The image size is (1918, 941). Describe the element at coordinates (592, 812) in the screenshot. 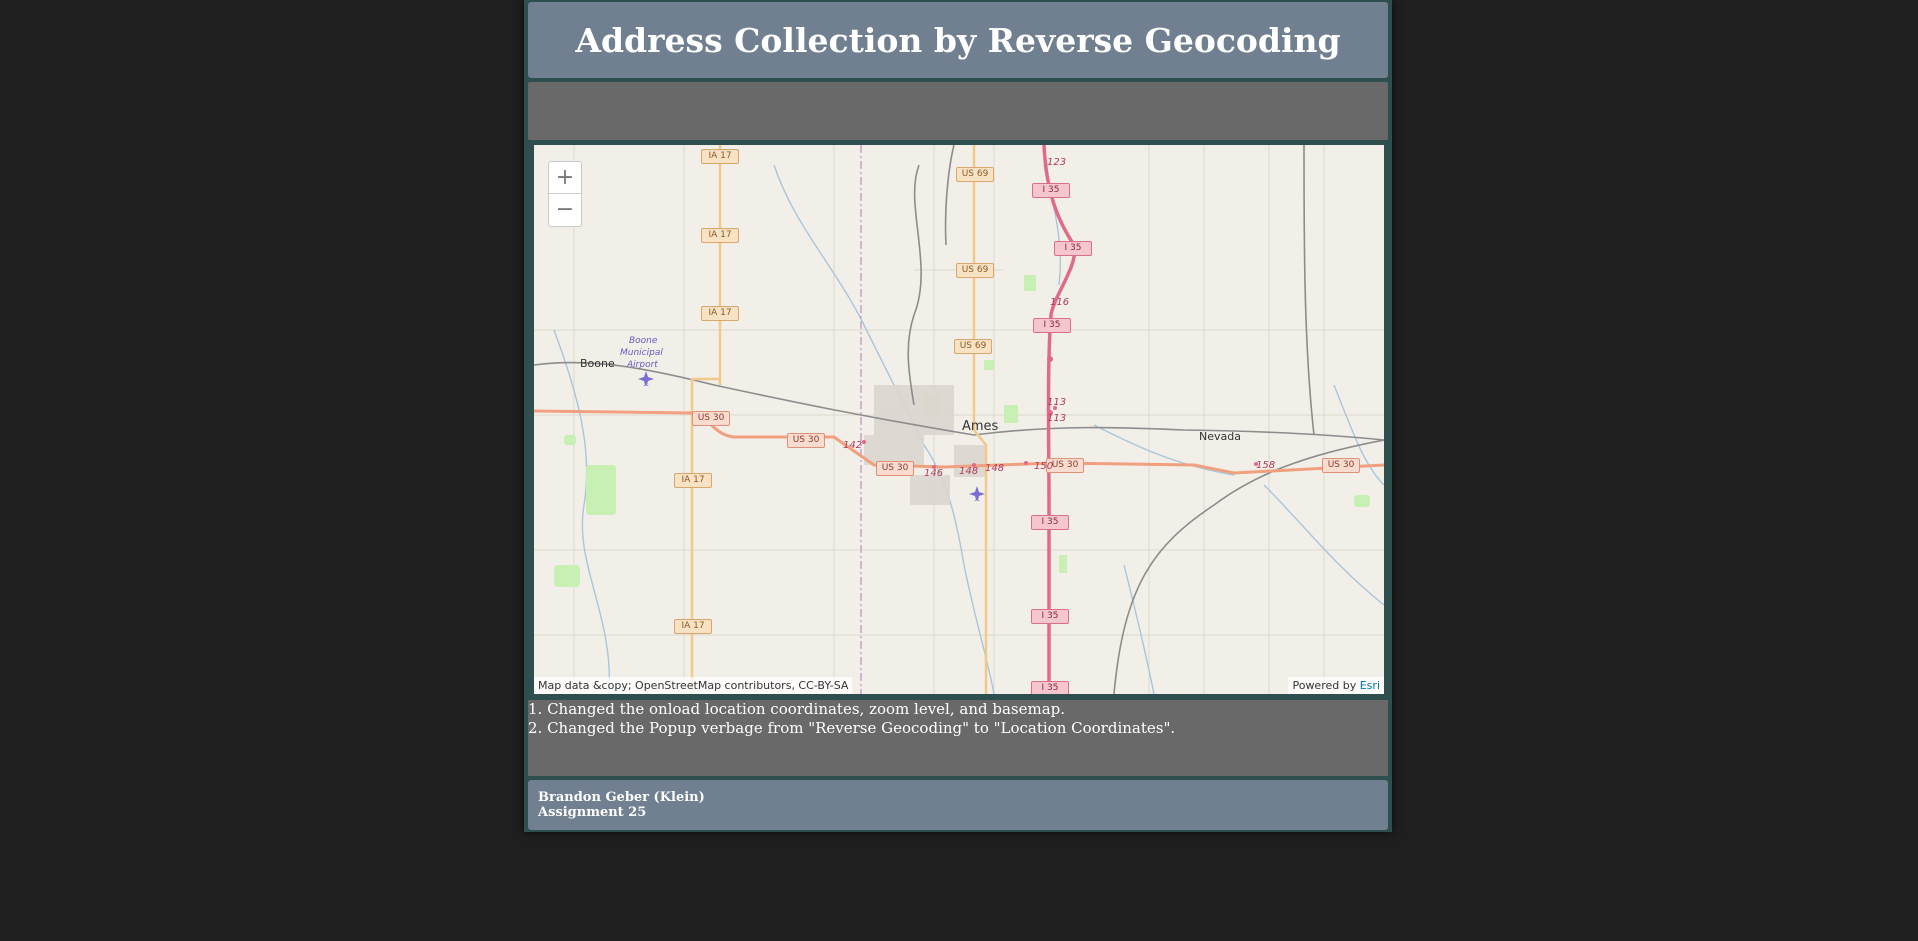

I see `assignment-label: Assignment 25` at that location.